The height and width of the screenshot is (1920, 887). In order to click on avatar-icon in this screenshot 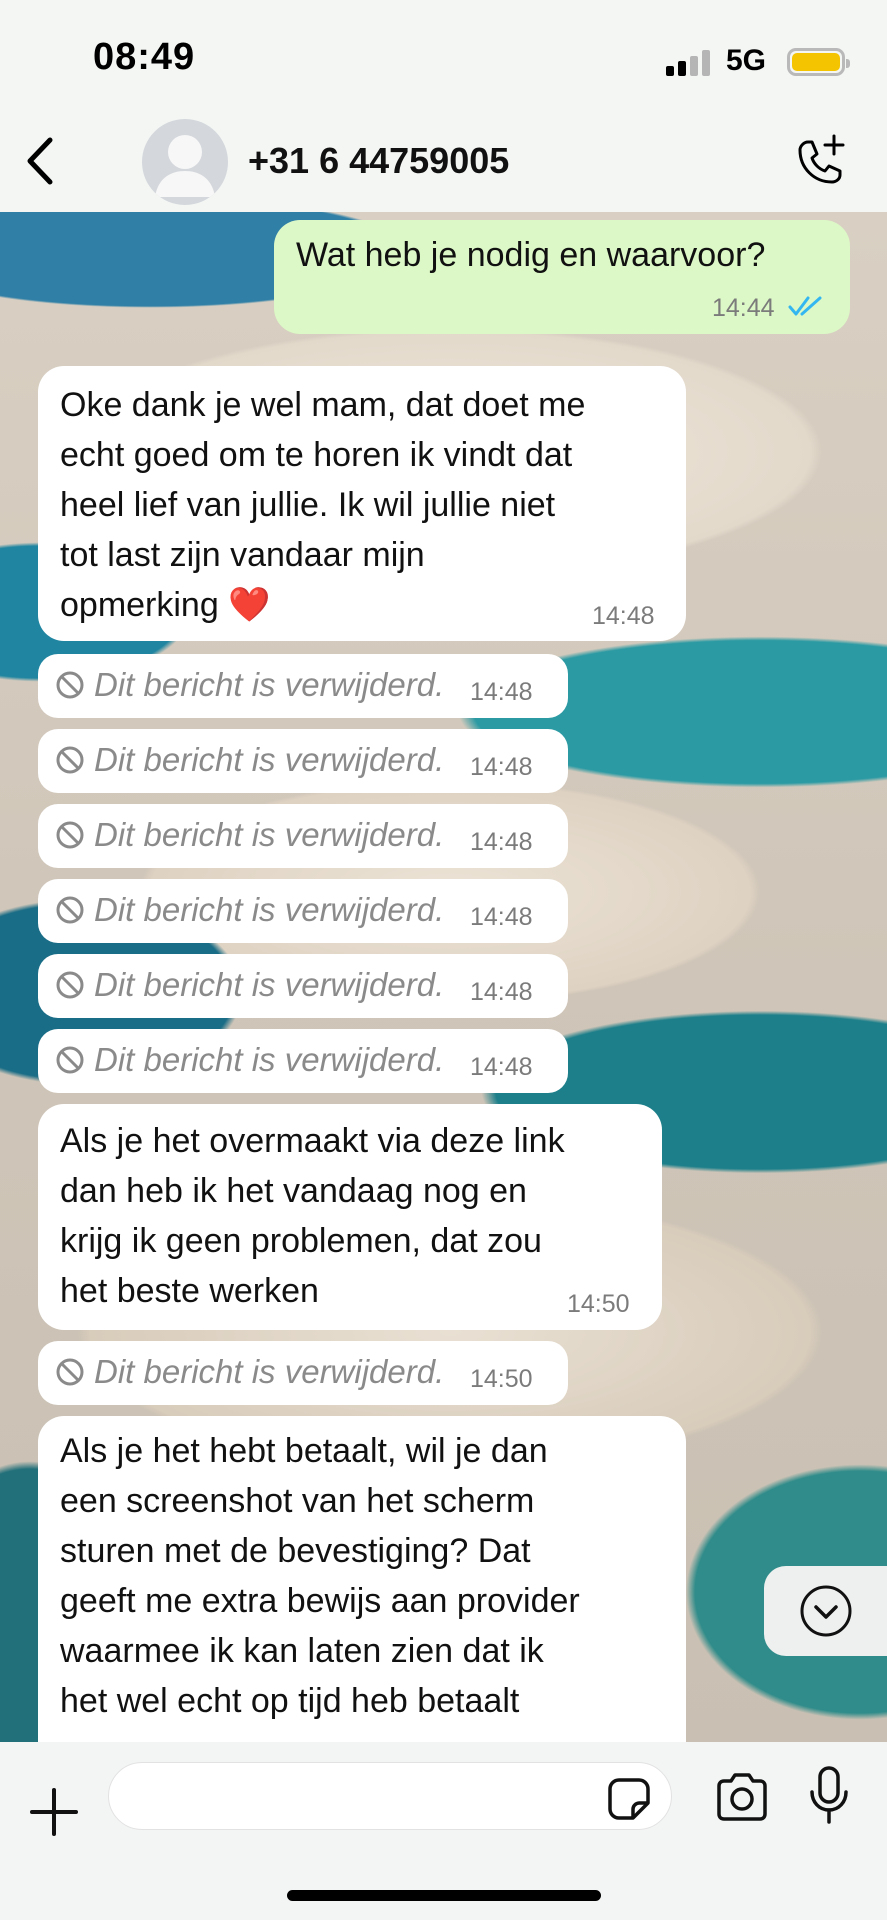, I will do `click(185, 162)`.